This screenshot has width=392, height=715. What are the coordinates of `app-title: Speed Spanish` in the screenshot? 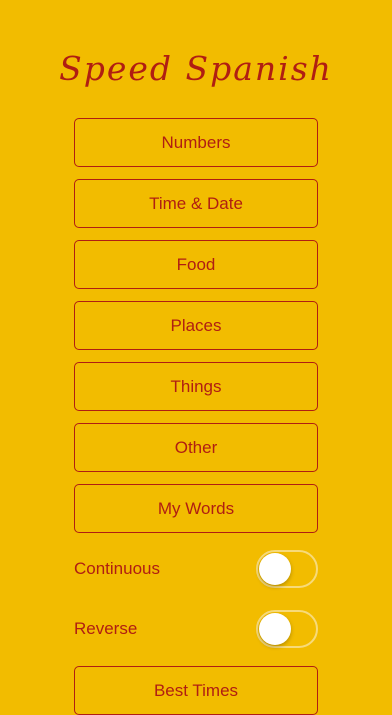 It's located at (196, 68).